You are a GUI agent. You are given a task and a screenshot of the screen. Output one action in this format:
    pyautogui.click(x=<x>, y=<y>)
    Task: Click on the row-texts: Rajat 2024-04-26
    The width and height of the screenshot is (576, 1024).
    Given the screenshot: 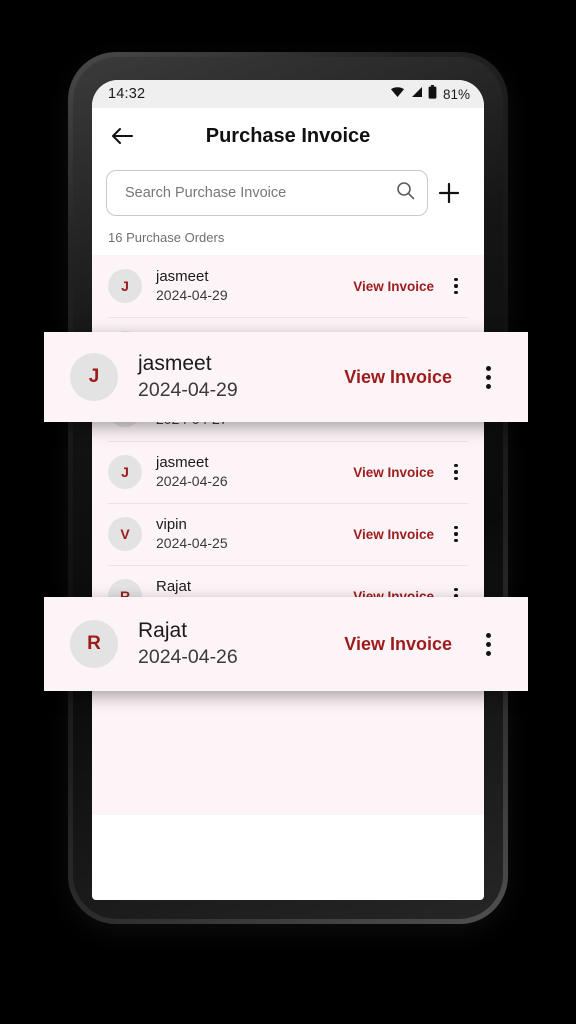 What is the action you would take?
    pyautogui.click(x=241, y=644)
    